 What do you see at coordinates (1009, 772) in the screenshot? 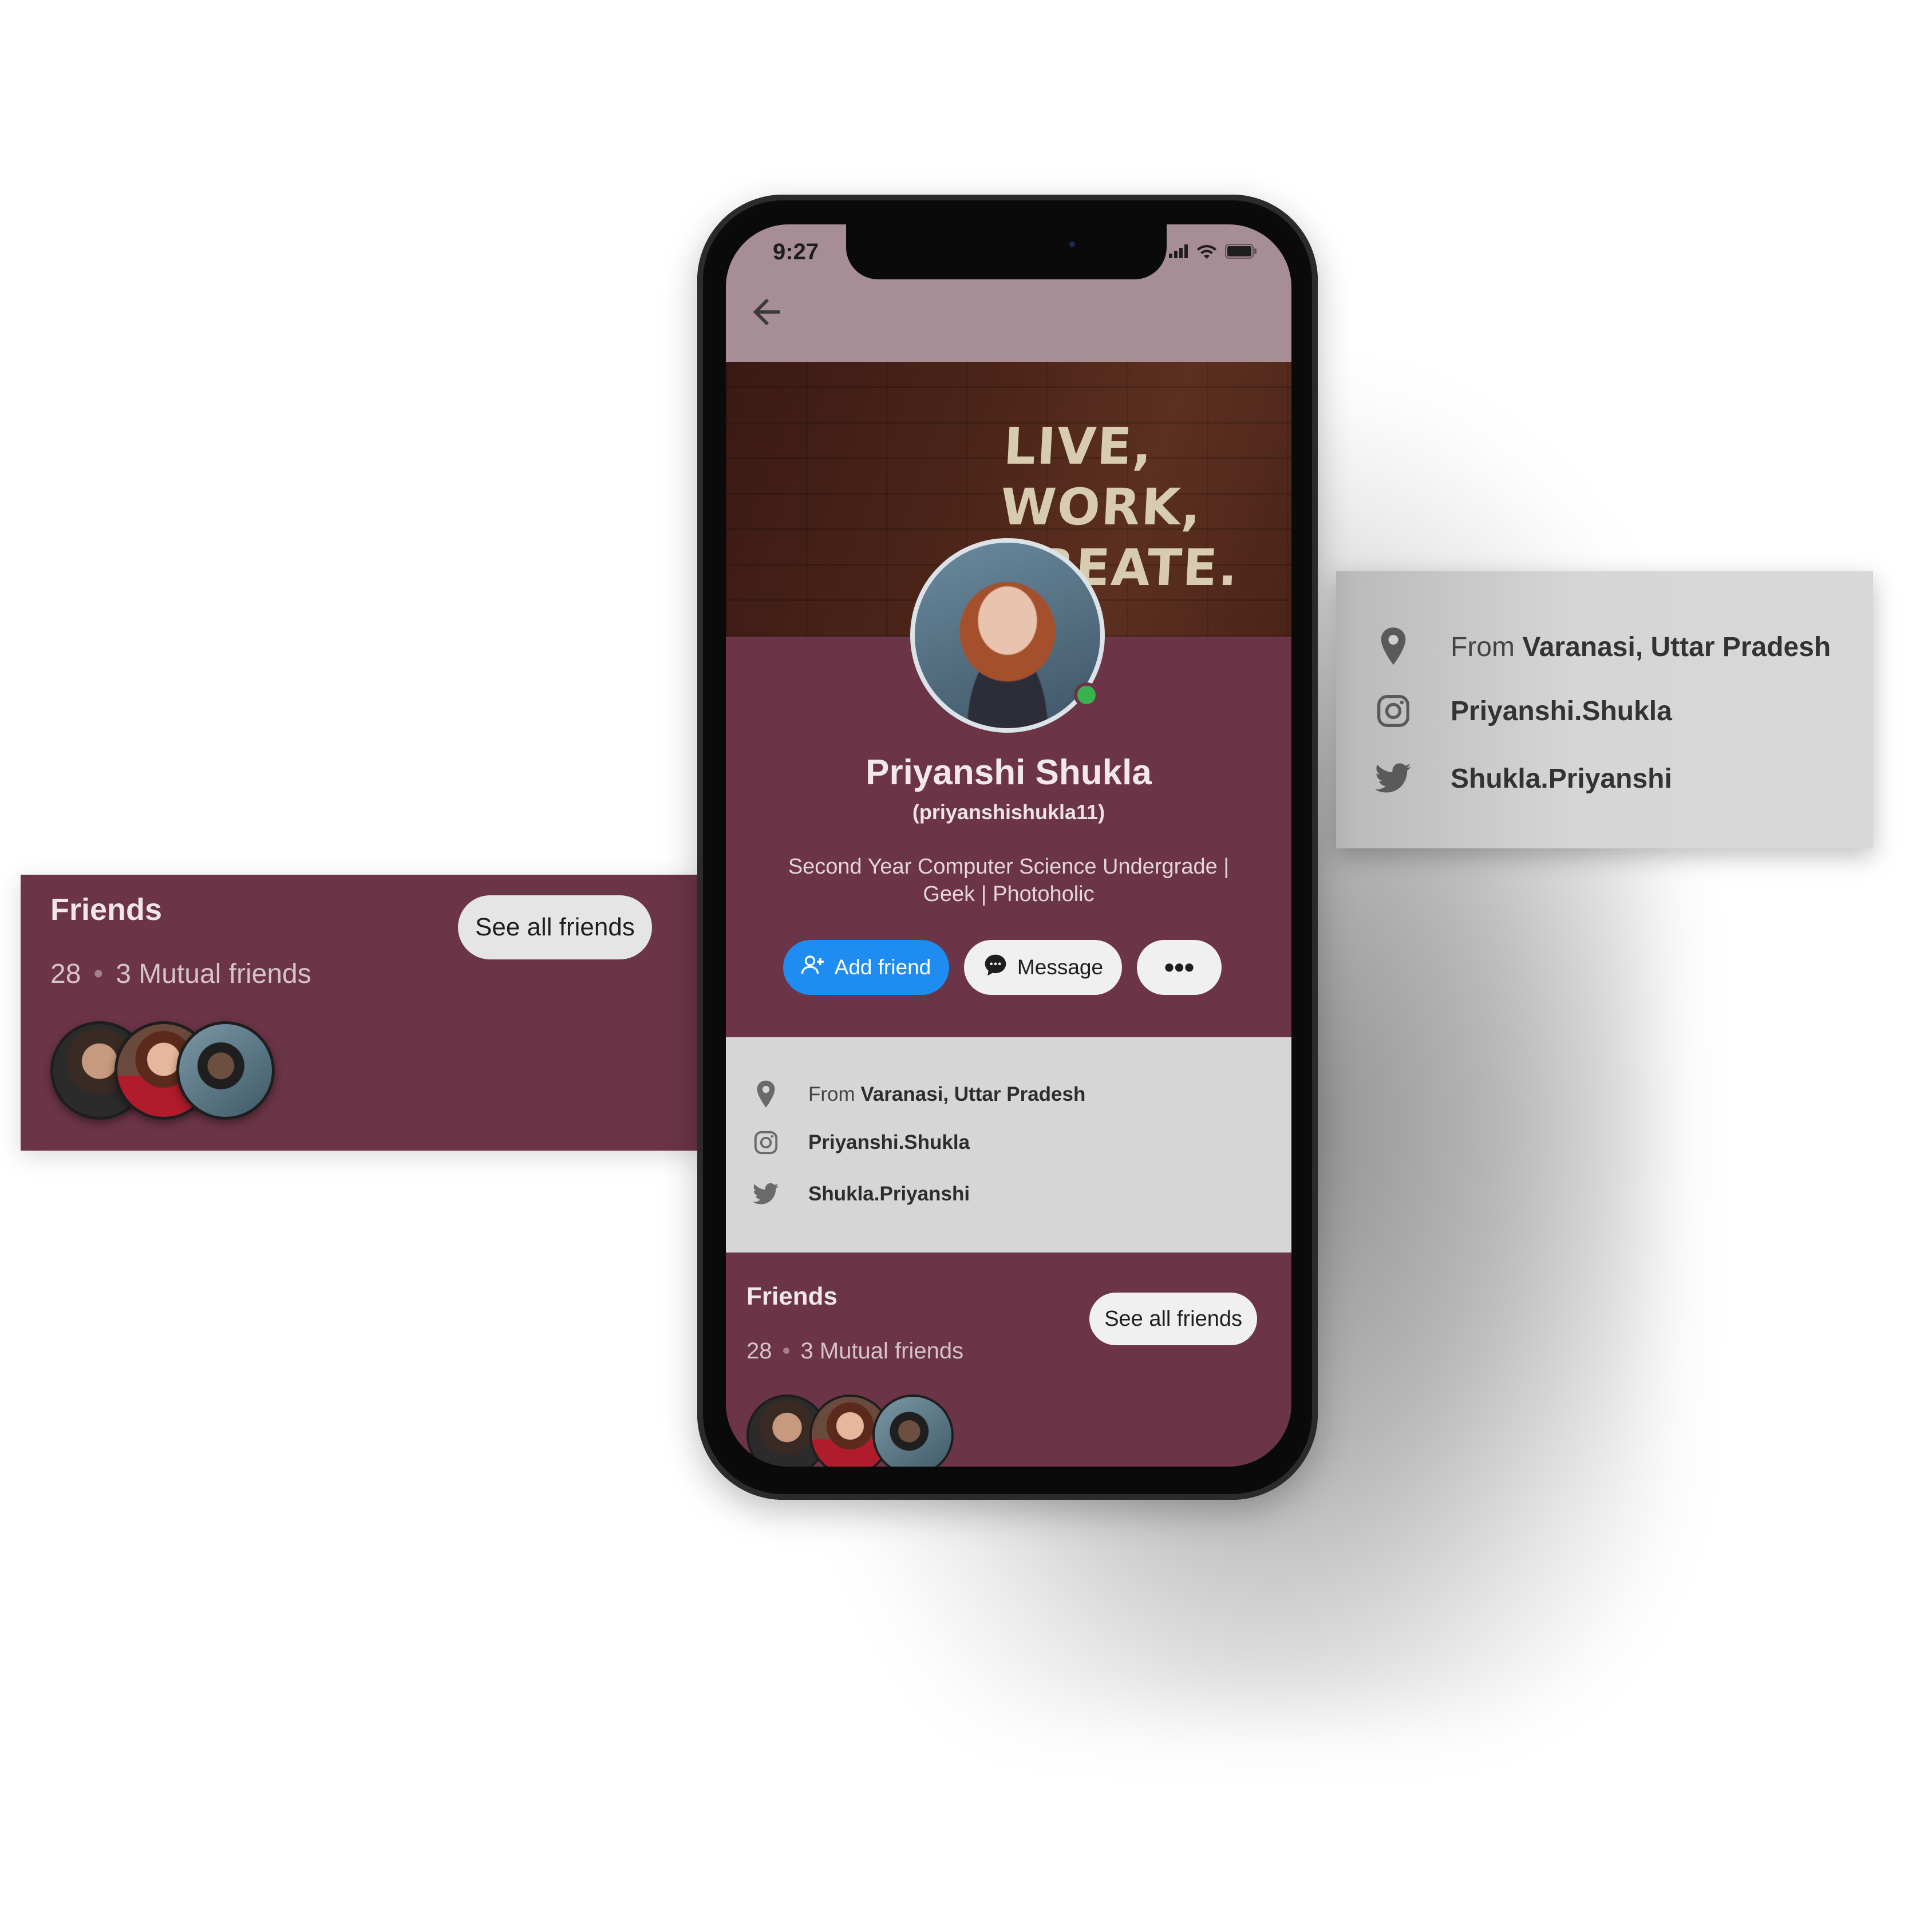
I see `profile-name: Priyanshi Shukla` at bounding box center [1009, 772].